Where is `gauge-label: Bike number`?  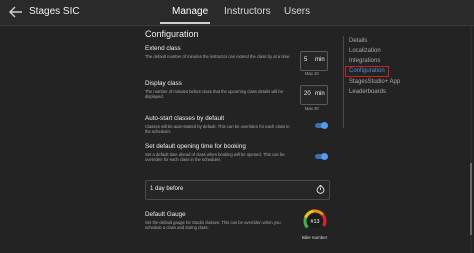
gauge-label: Bike number is located at coordinates (315, 237).